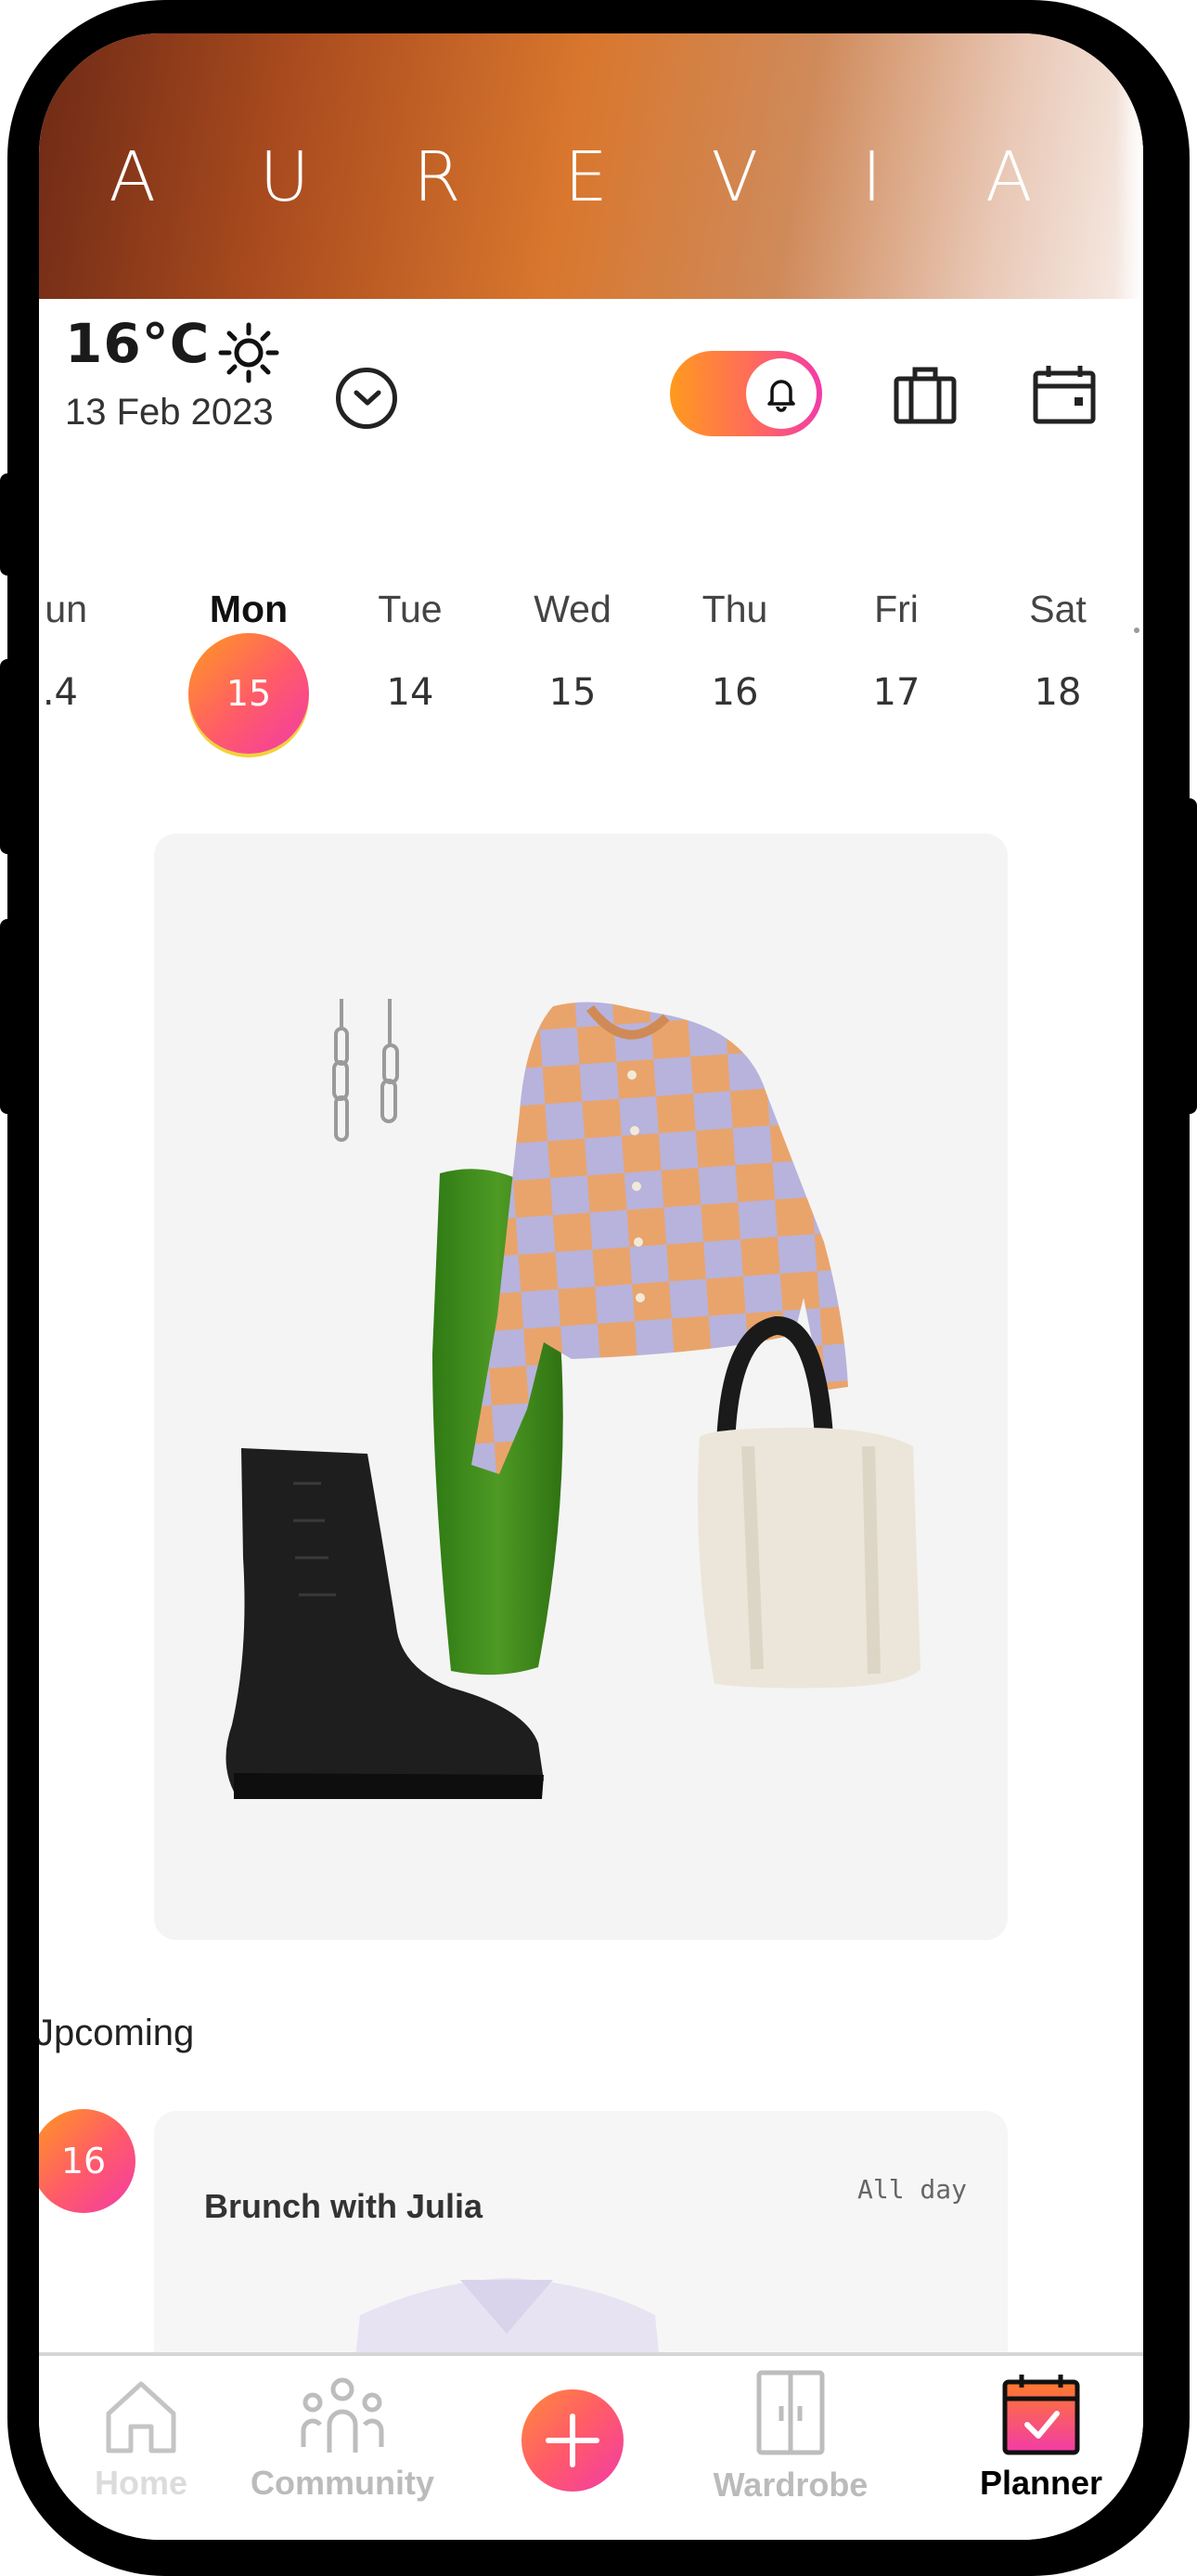  Describe the element at coordinates (249, 352) in the screenshot. I see `sun-icon` at that location.